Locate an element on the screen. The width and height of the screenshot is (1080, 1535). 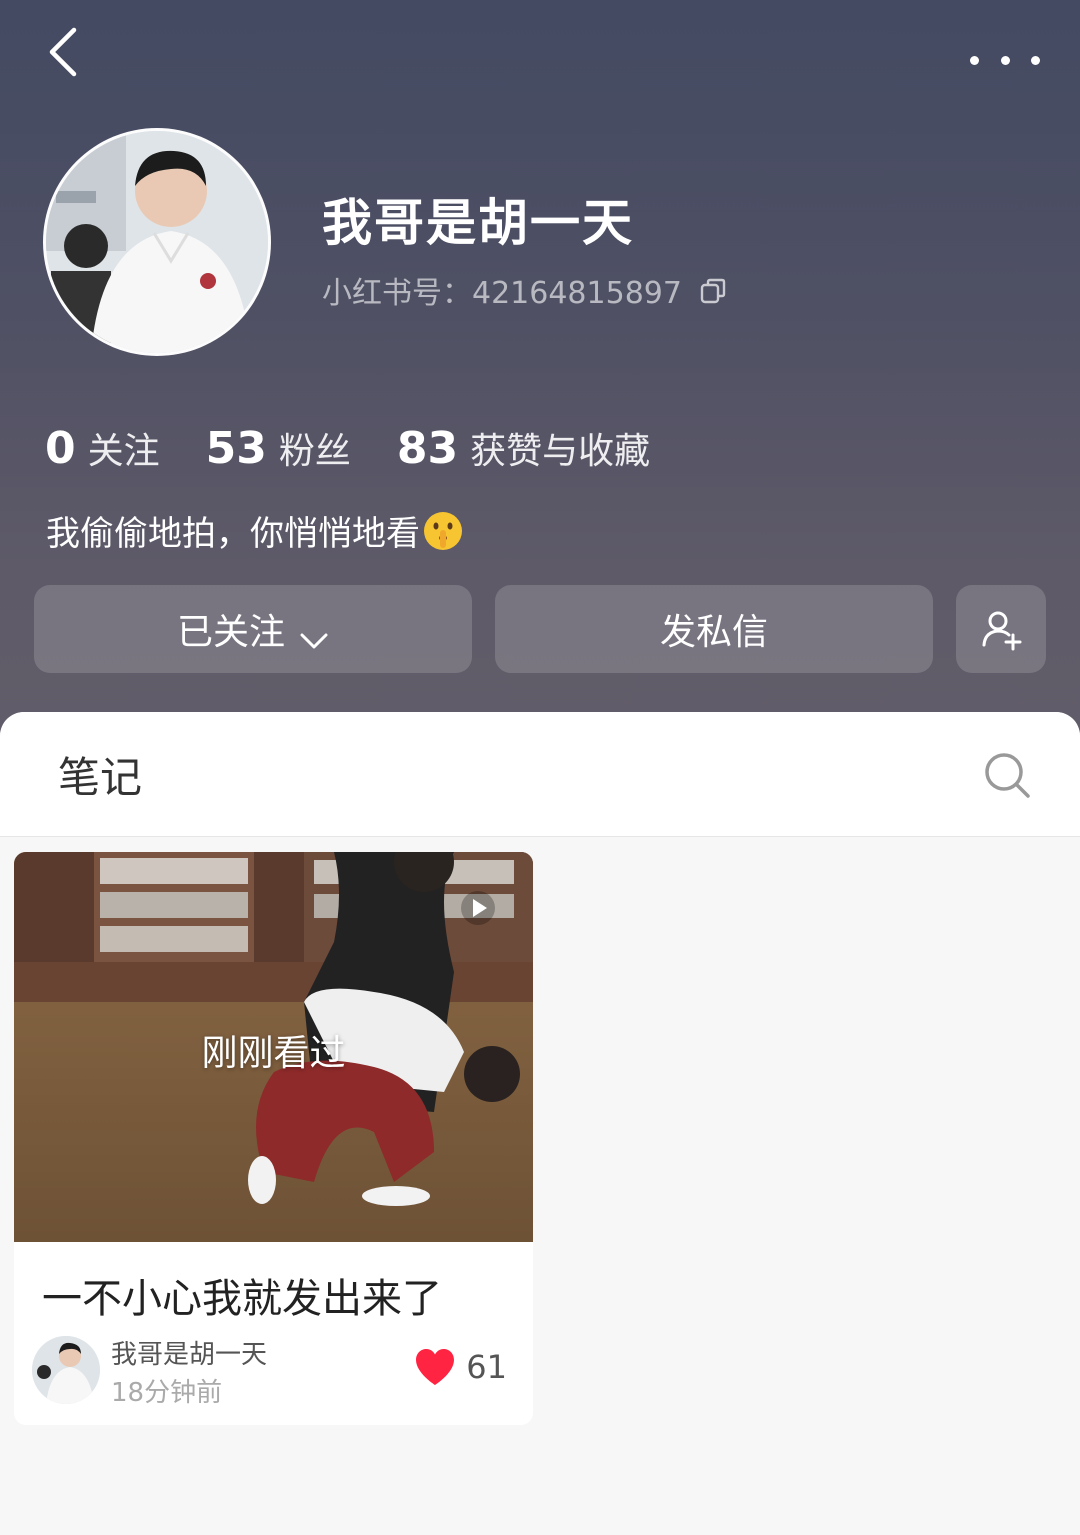
back-arrow-icon is located at coordinates (63, 52).